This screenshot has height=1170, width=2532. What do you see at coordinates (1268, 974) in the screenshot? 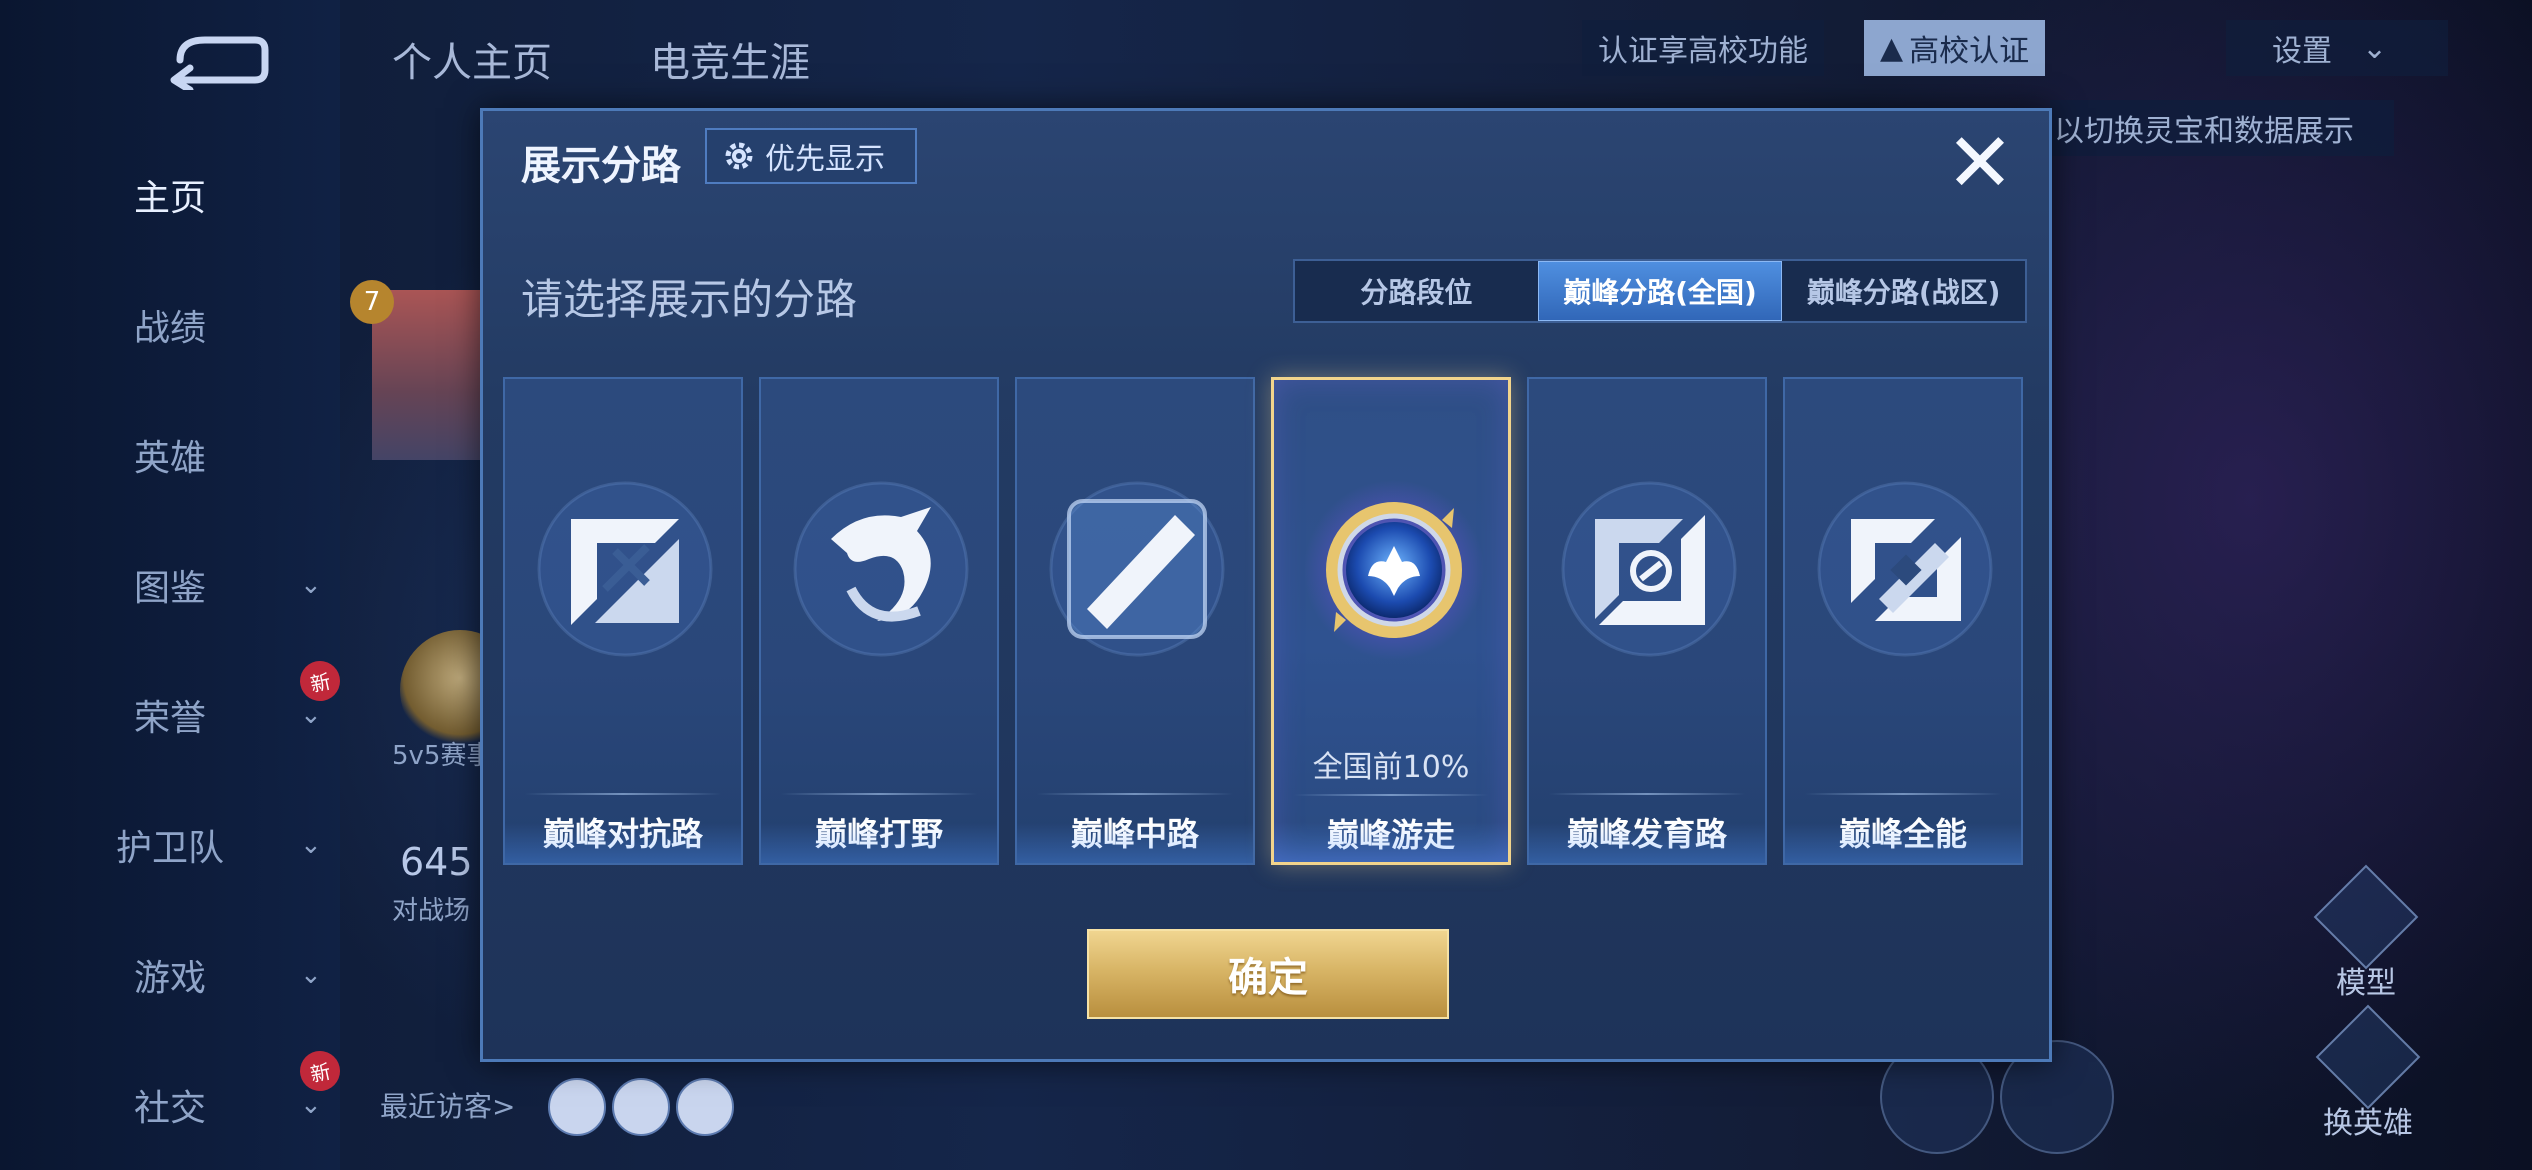
I see `confirm-button: 确定` at bounding box center [1268, 974].